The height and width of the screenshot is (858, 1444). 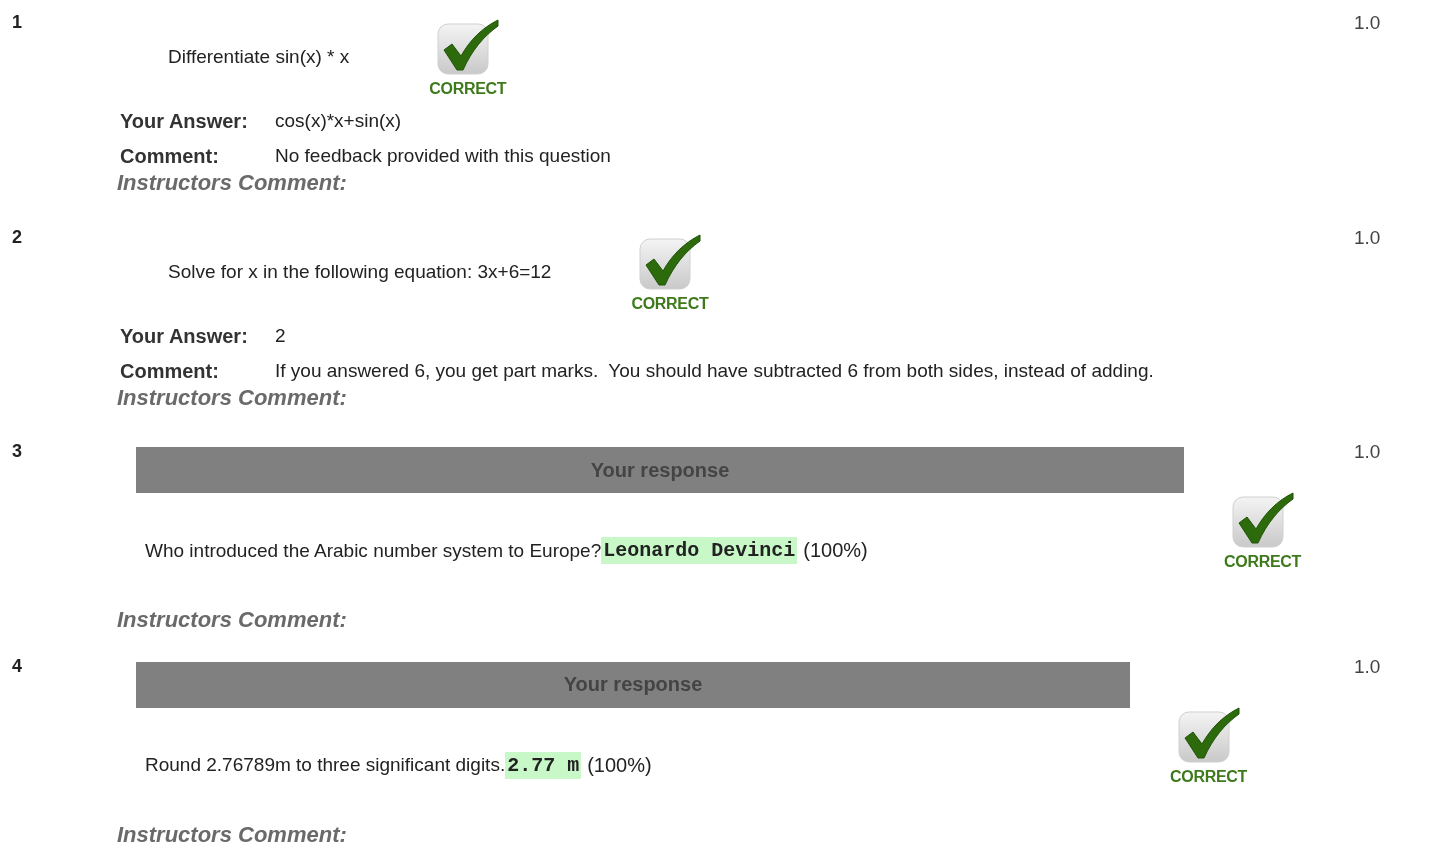 I want to click on answer-highlight: Leonardo Devinci, so click(x=699, y=550).